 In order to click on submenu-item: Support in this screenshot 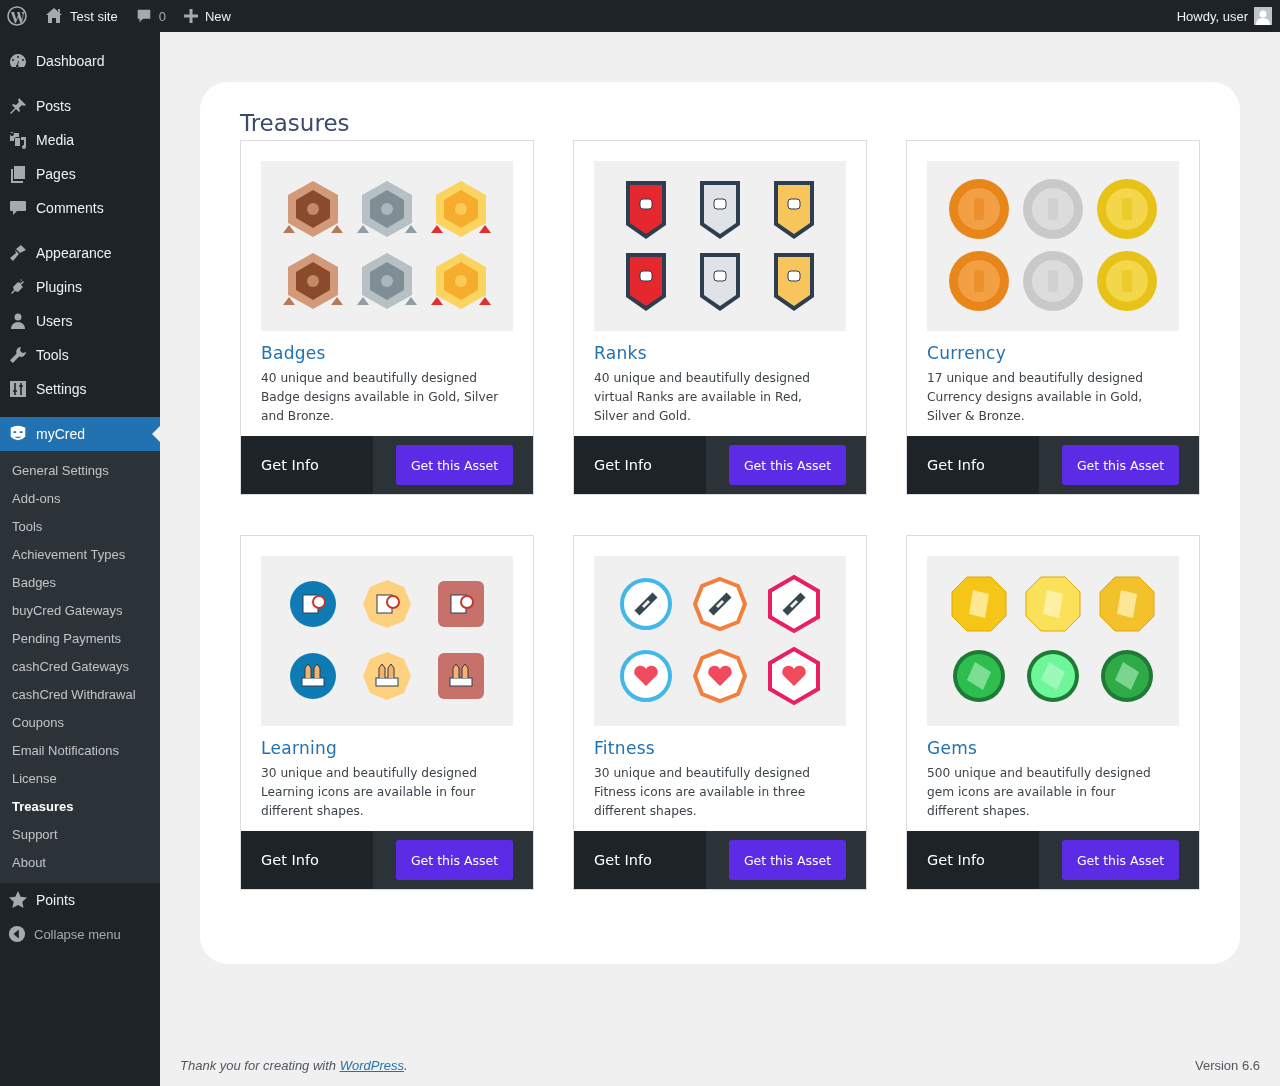, I will do `click(80, 835)`.